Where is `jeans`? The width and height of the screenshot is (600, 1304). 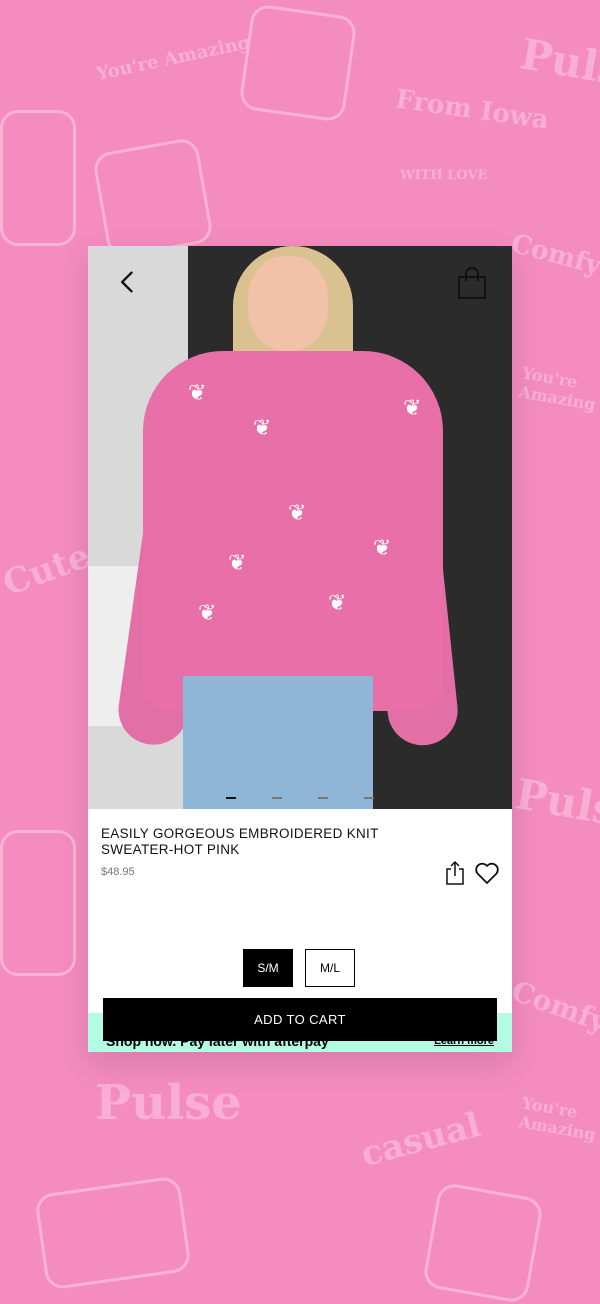 jeans is located at coordinates (278, 742).